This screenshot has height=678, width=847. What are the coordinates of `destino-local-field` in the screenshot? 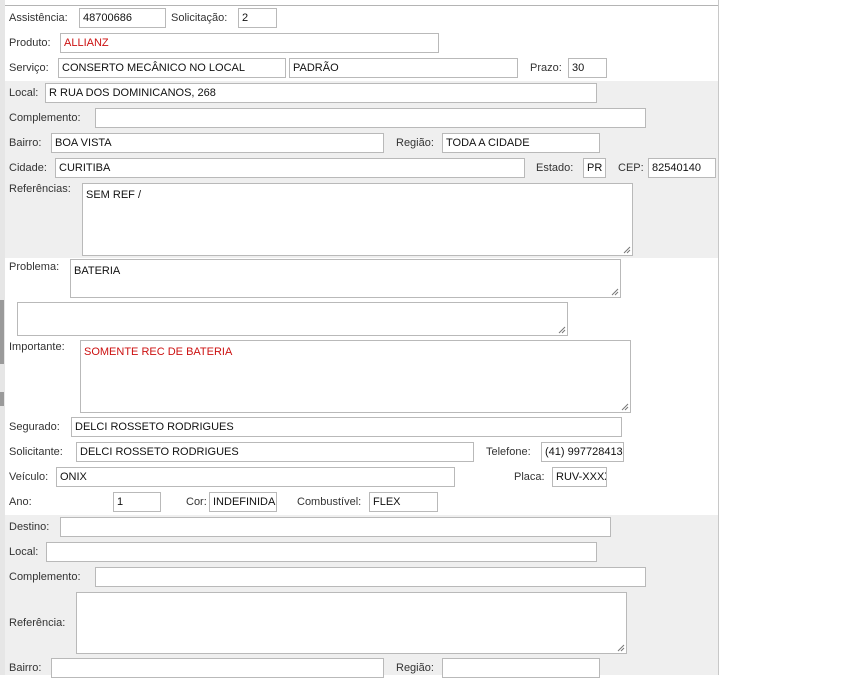 It's located at (321, 552).